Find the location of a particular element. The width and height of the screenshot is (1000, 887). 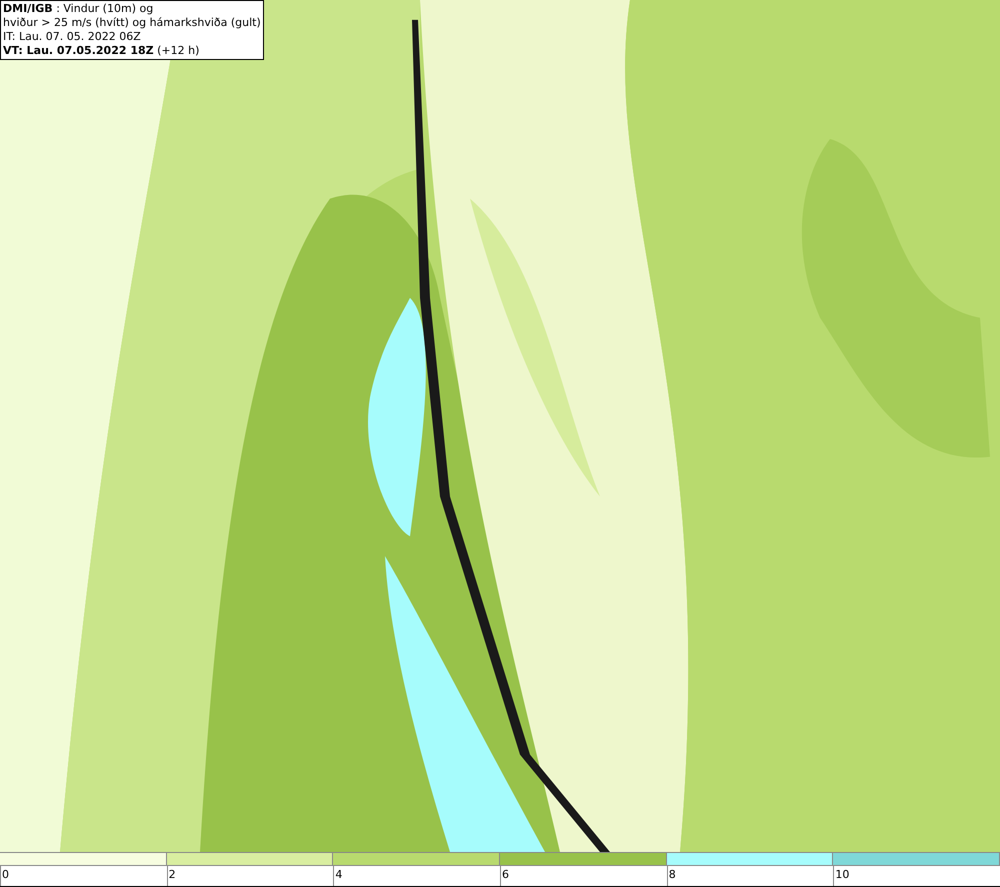

info-text: hviður > 25 m/s (hvítt) og hámarkshviða (gult) is located at coordinates (132, 23).